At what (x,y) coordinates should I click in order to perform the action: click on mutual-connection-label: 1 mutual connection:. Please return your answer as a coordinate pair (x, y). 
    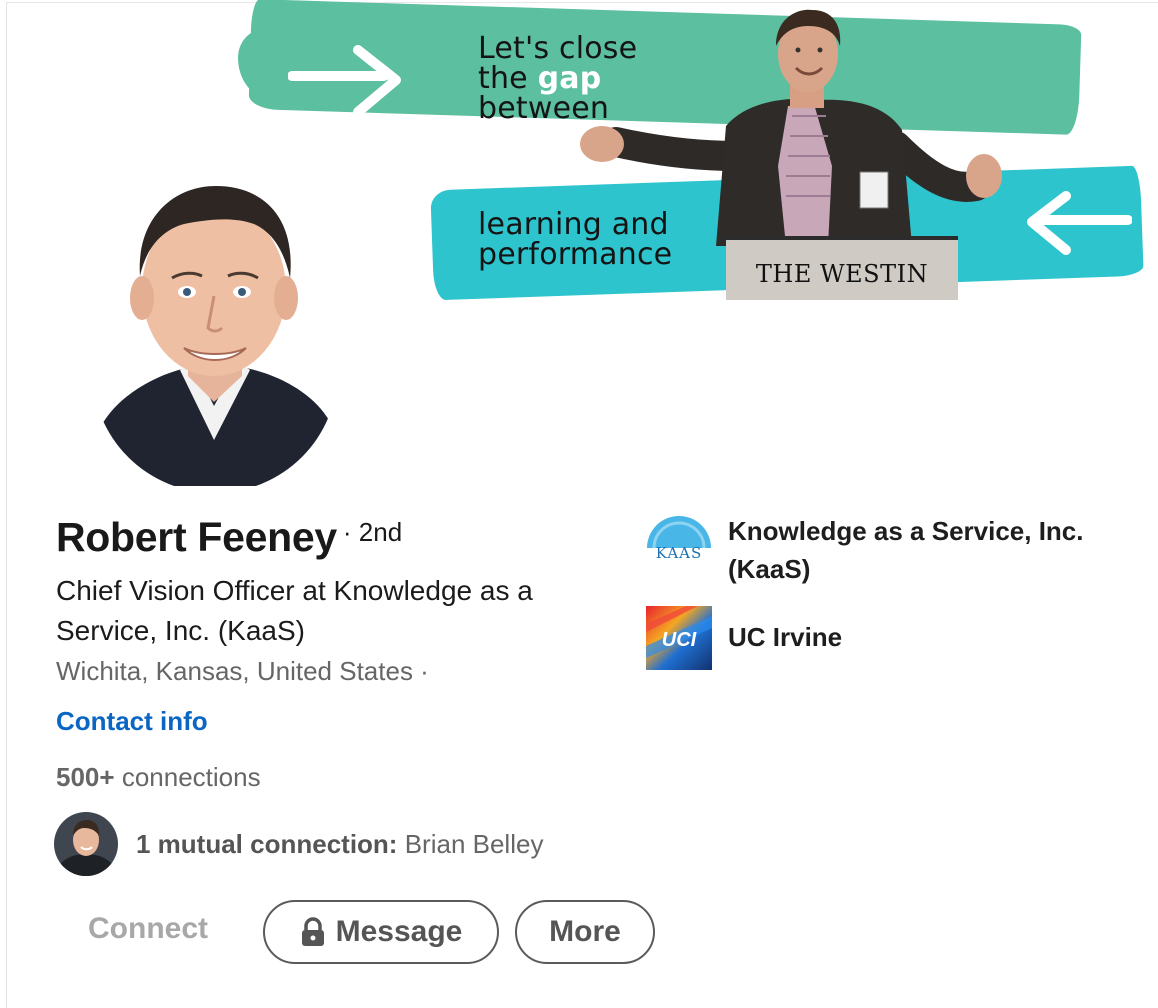
    Looking at the image, I should click on (267, 843).